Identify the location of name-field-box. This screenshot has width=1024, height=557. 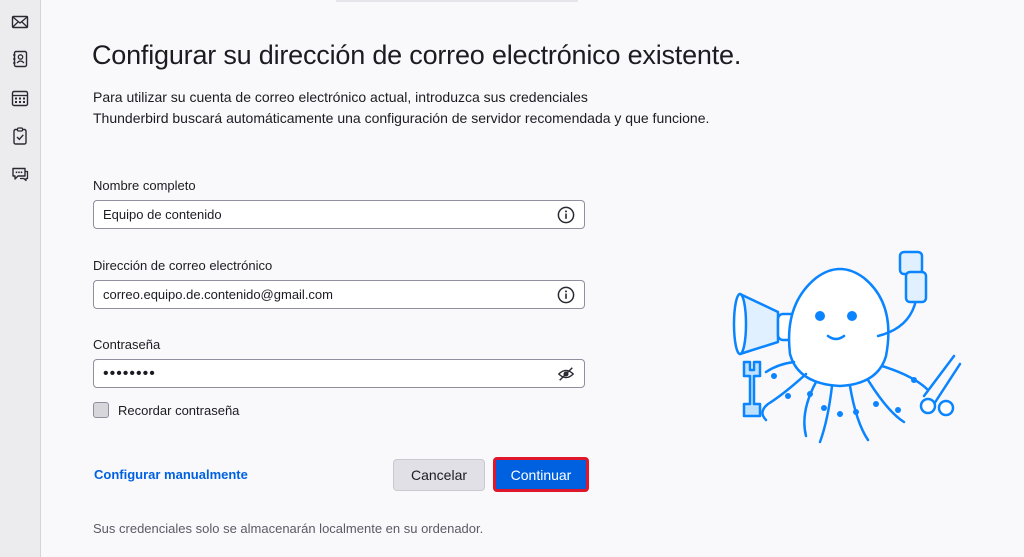
(339, 214).